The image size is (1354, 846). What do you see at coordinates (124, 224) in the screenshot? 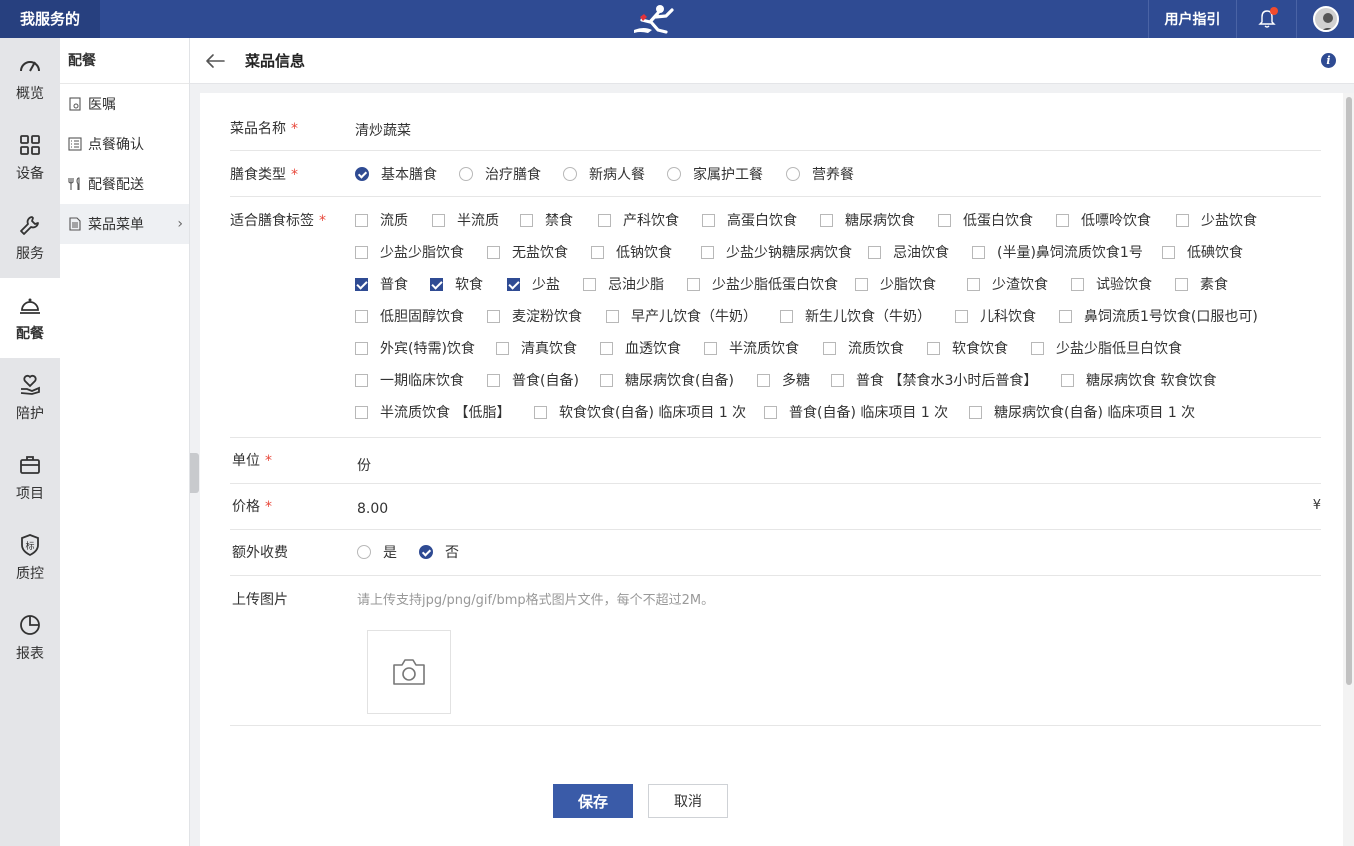
I see `sub-item-menu: 菜品菜单 ›` at bounding box center [124, 224].